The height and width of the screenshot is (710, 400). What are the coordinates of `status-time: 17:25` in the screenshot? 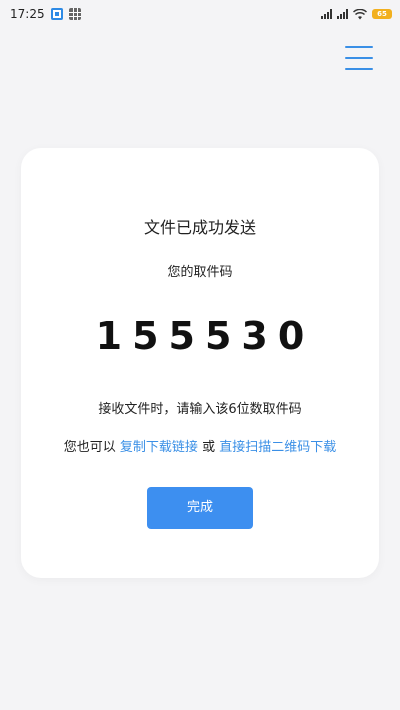 It's located at (27, 14).